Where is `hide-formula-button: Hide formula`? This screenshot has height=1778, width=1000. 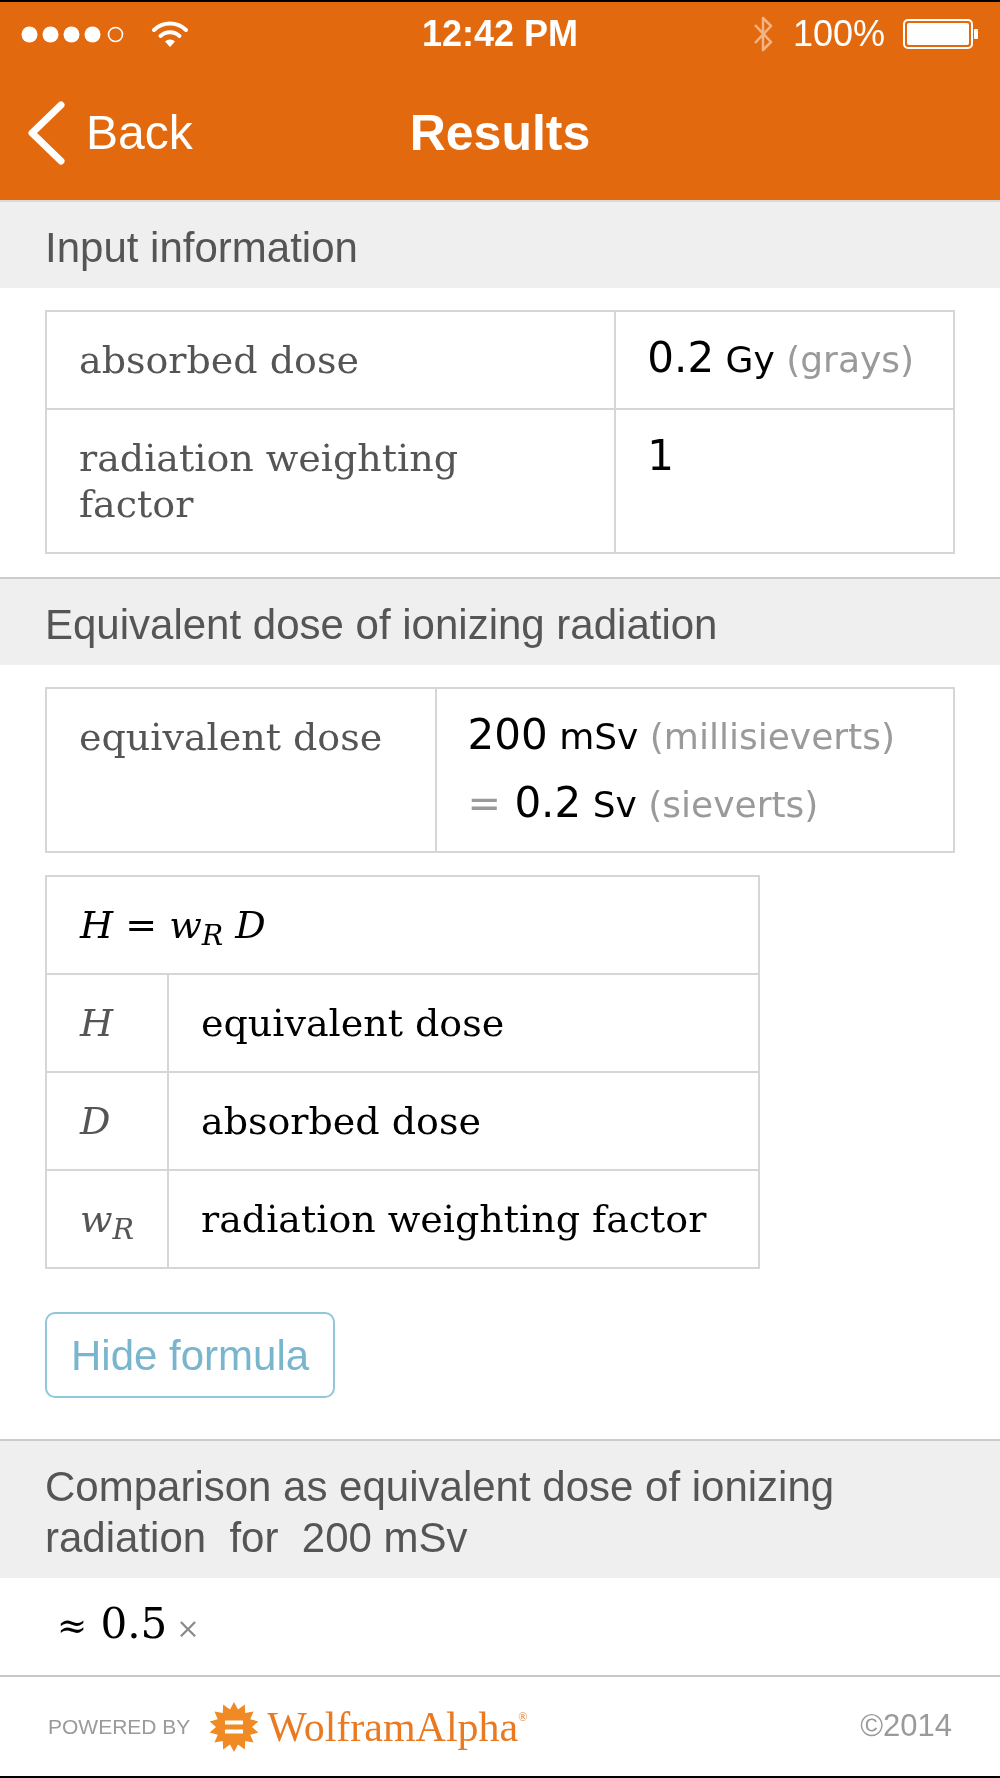
hide-formula-button: Hide formula is located at coordinates (190, 1355).